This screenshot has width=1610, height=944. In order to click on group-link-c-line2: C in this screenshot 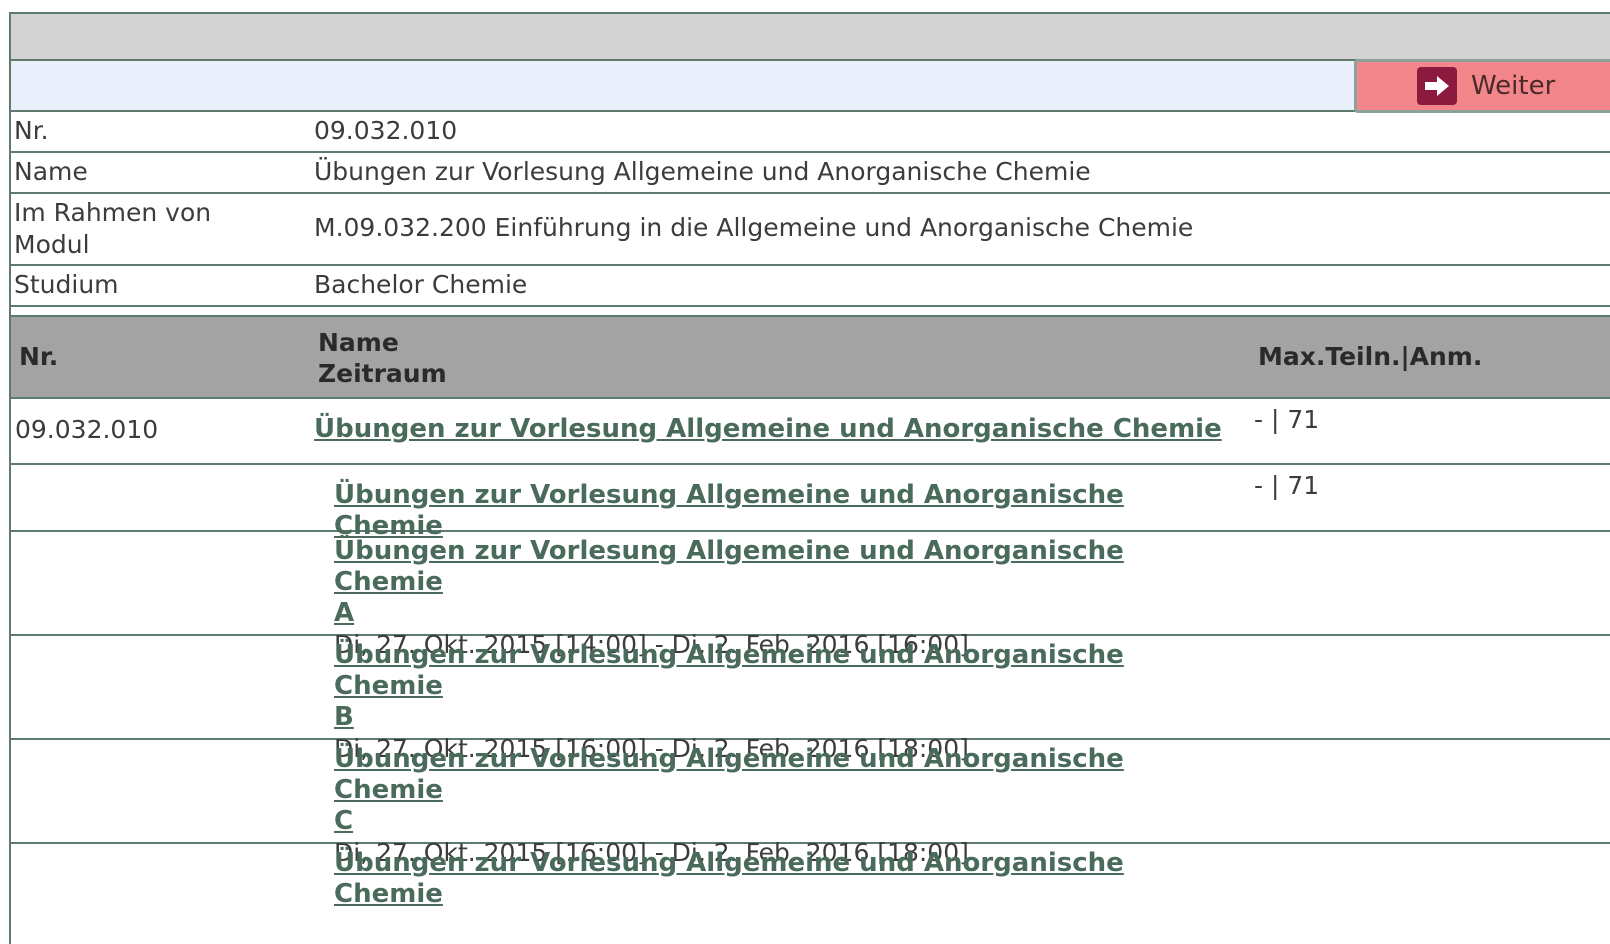, I will do `click(344, 821)`.